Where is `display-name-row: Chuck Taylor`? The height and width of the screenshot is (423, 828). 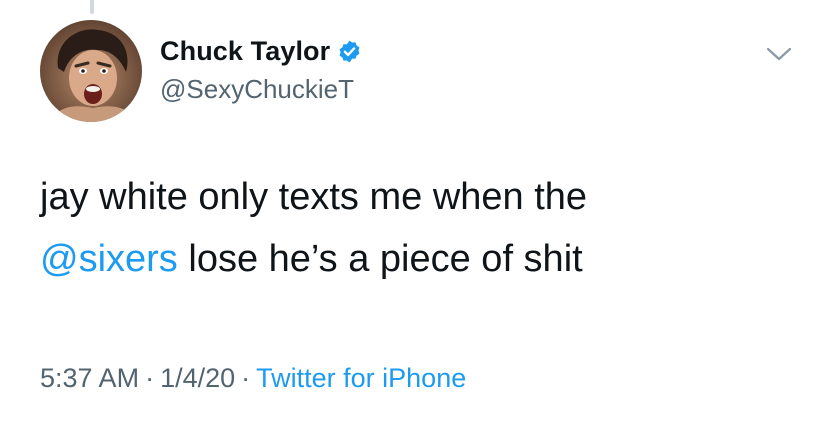 display-name-row: Chuck Taylor is located at coordinates (261, 51).